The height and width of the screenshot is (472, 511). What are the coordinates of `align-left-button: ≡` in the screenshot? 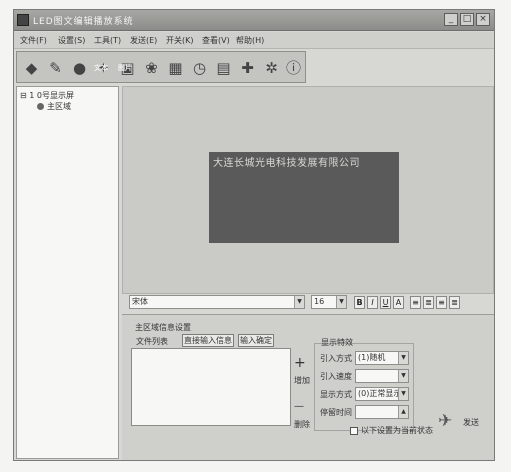 It's located at (415, 302).